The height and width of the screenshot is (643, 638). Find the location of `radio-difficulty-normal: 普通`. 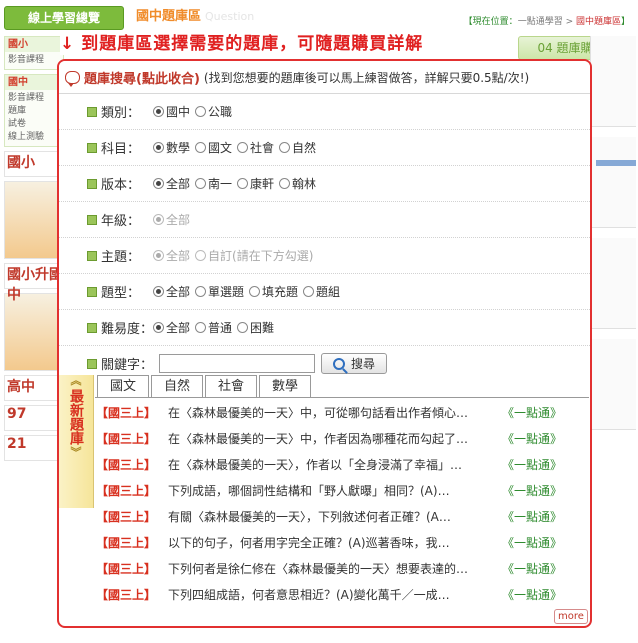

radio-difficulty-normal: 普通 is located at coordinates (213, 327).